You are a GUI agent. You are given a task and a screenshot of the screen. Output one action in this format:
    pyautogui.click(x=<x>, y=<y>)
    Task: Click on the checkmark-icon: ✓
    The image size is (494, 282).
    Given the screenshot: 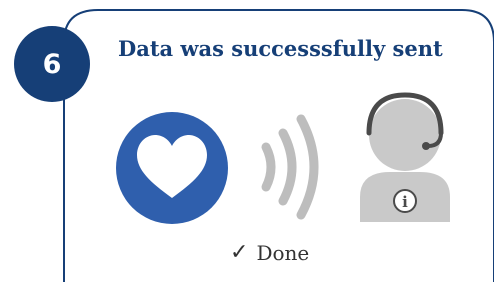 What is the action you would take?
    pyautogui.click(x=239, y=252)
    